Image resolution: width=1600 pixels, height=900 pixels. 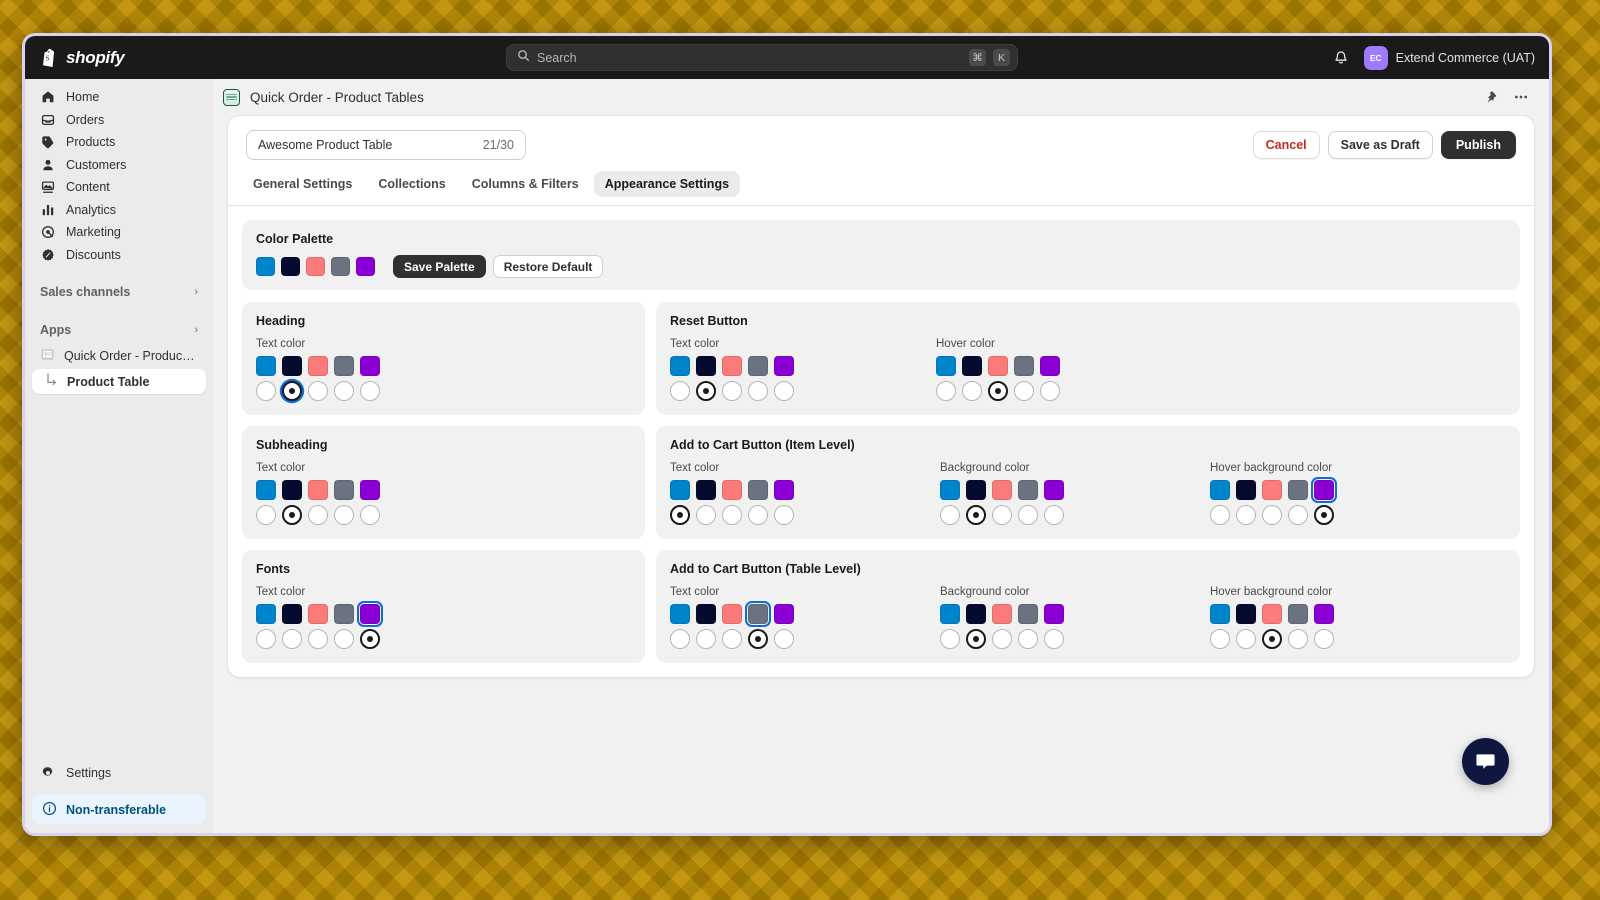 I want to click on user-menu: EC Extend Commerce (UAT), so click(x=1449, y=57).